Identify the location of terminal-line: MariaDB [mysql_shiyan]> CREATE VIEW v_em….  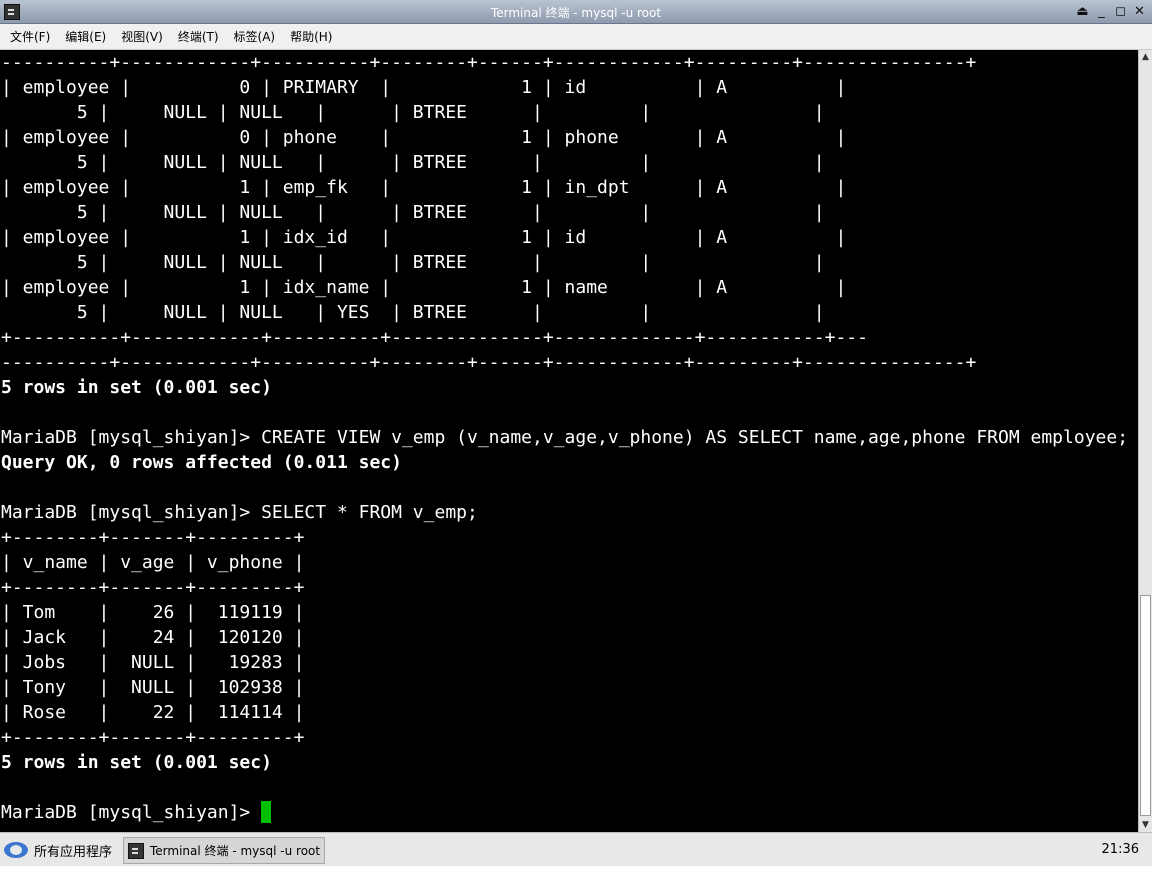
(564, 437).